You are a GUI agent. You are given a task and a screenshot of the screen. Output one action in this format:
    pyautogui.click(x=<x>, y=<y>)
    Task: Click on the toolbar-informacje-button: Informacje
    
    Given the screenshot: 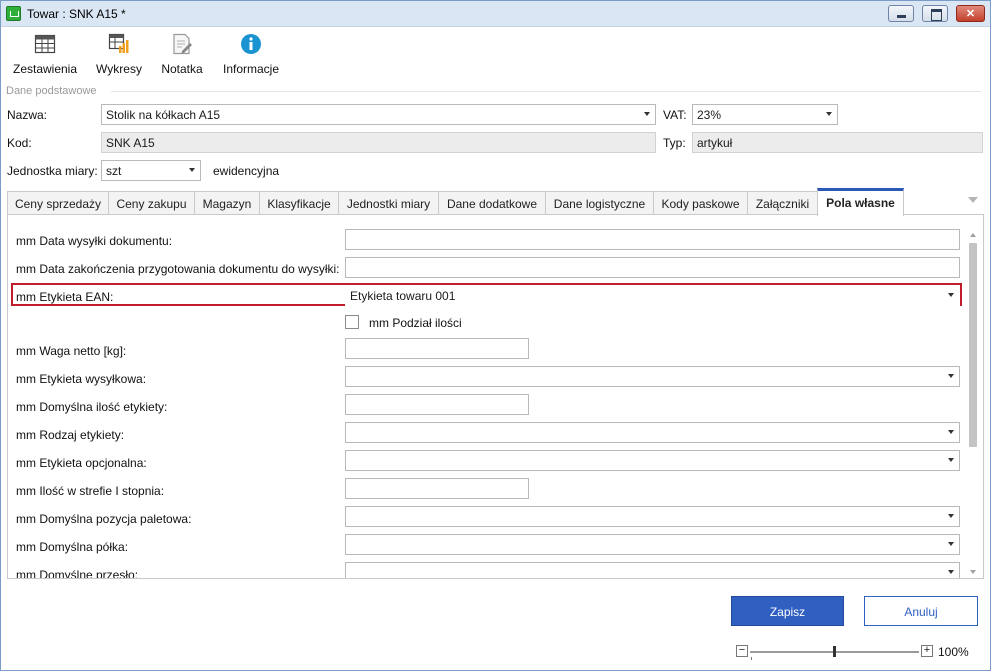 What is the action you would take?
    pyautogui.click(x=251, y=55)
    